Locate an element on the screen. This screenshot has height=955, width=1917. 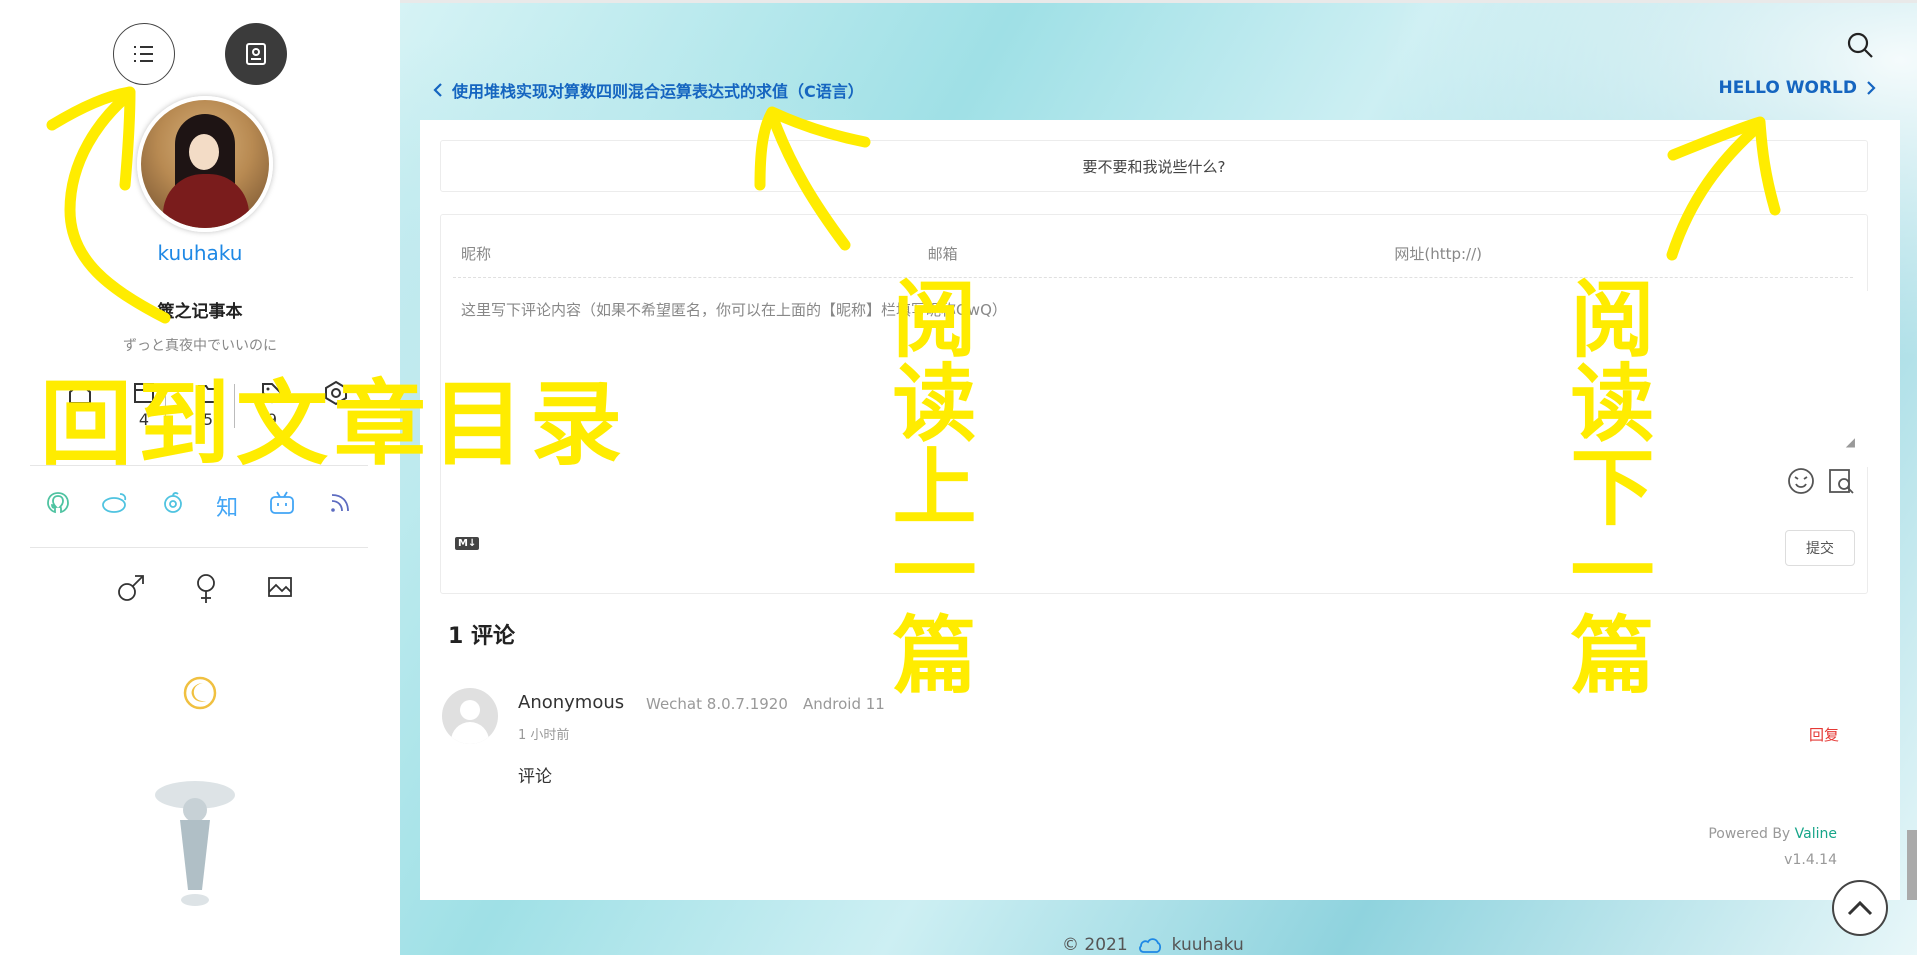
author-name: kuuhaku is located at coordinates (200, 253).